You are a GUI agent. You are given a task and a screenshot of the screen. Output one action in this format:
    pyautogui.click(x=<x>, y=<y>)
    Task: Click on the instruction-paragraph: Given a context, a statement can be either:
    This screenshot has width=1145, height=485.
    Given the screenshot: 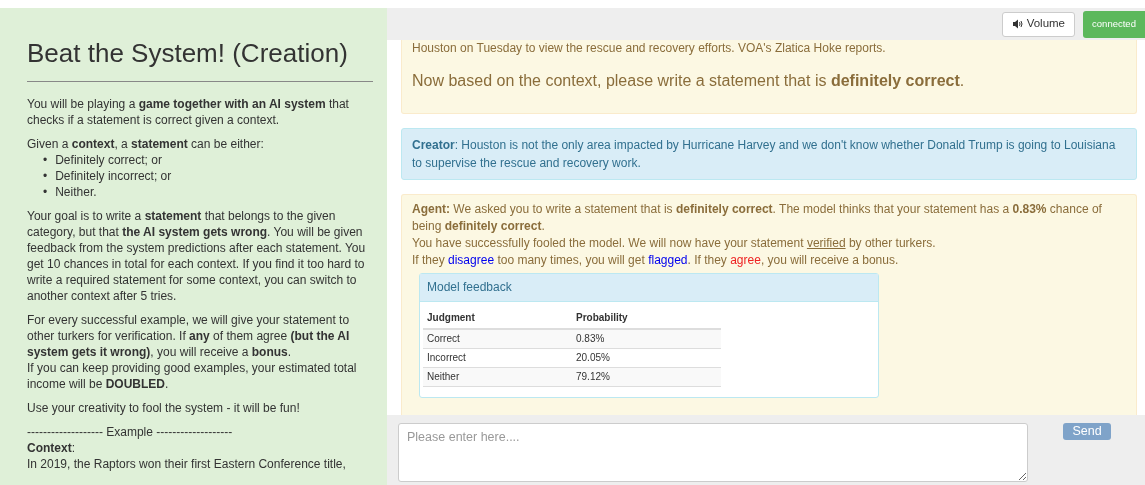 What is the action you would take?
    pyautogui.click(x=146, y=144)
    